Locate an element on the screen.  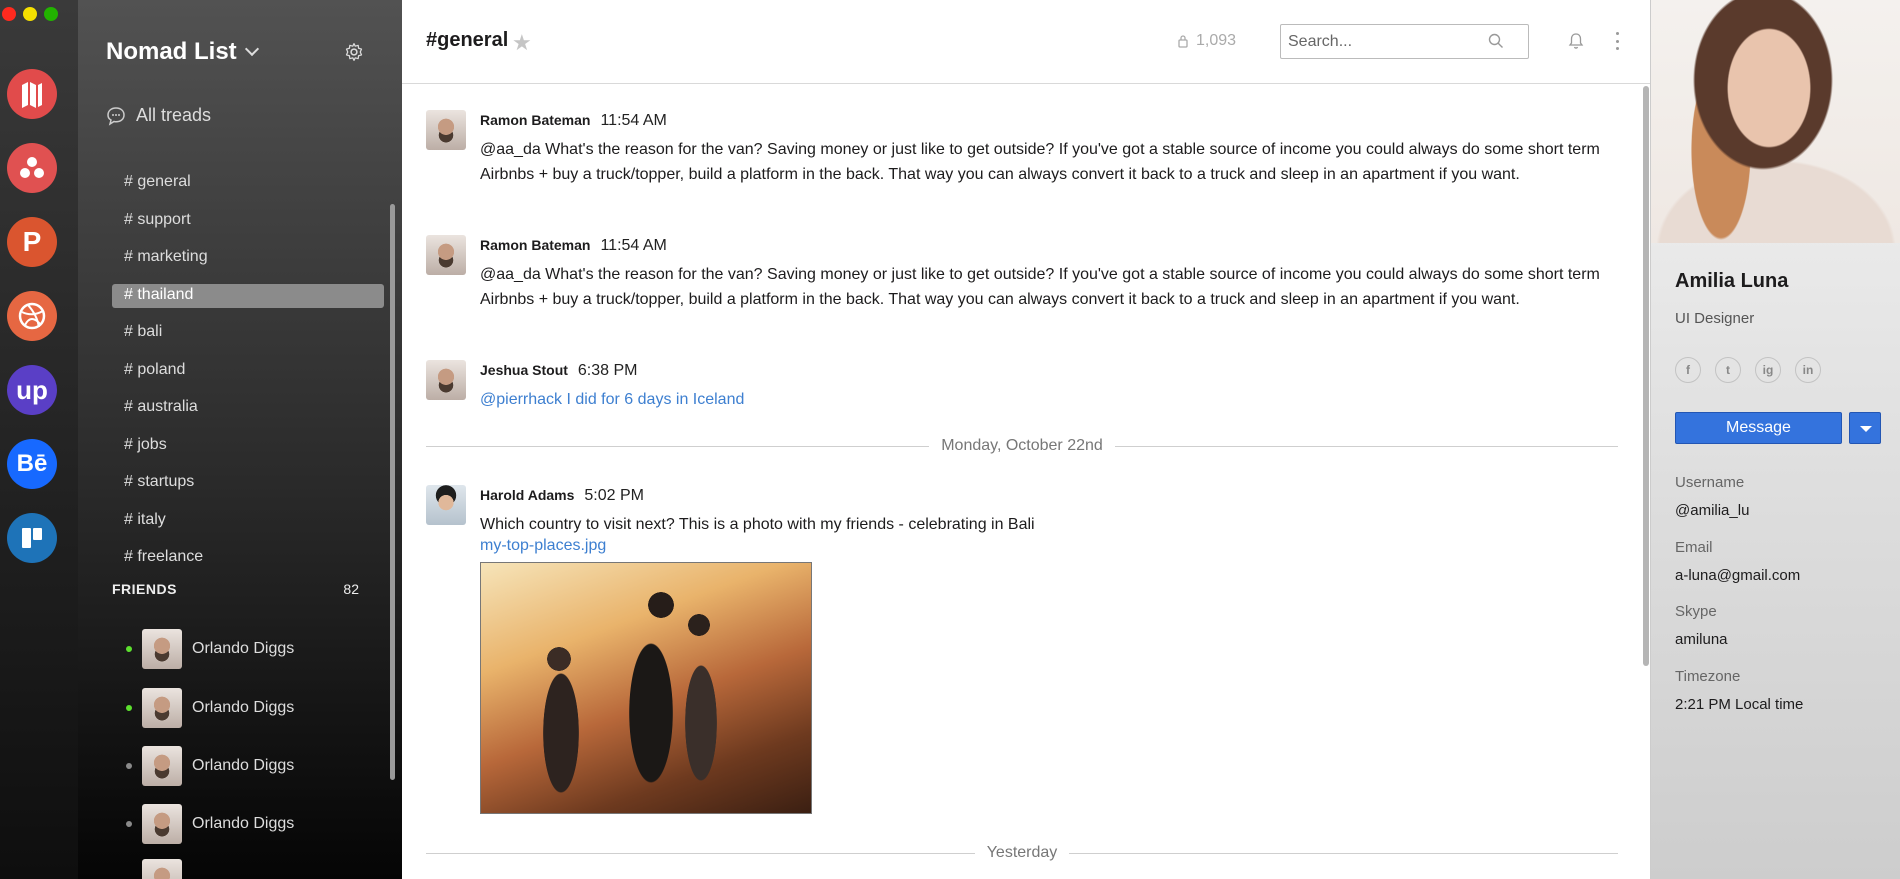
workspace-name: Nomad List is located at coordinates (171, 51).